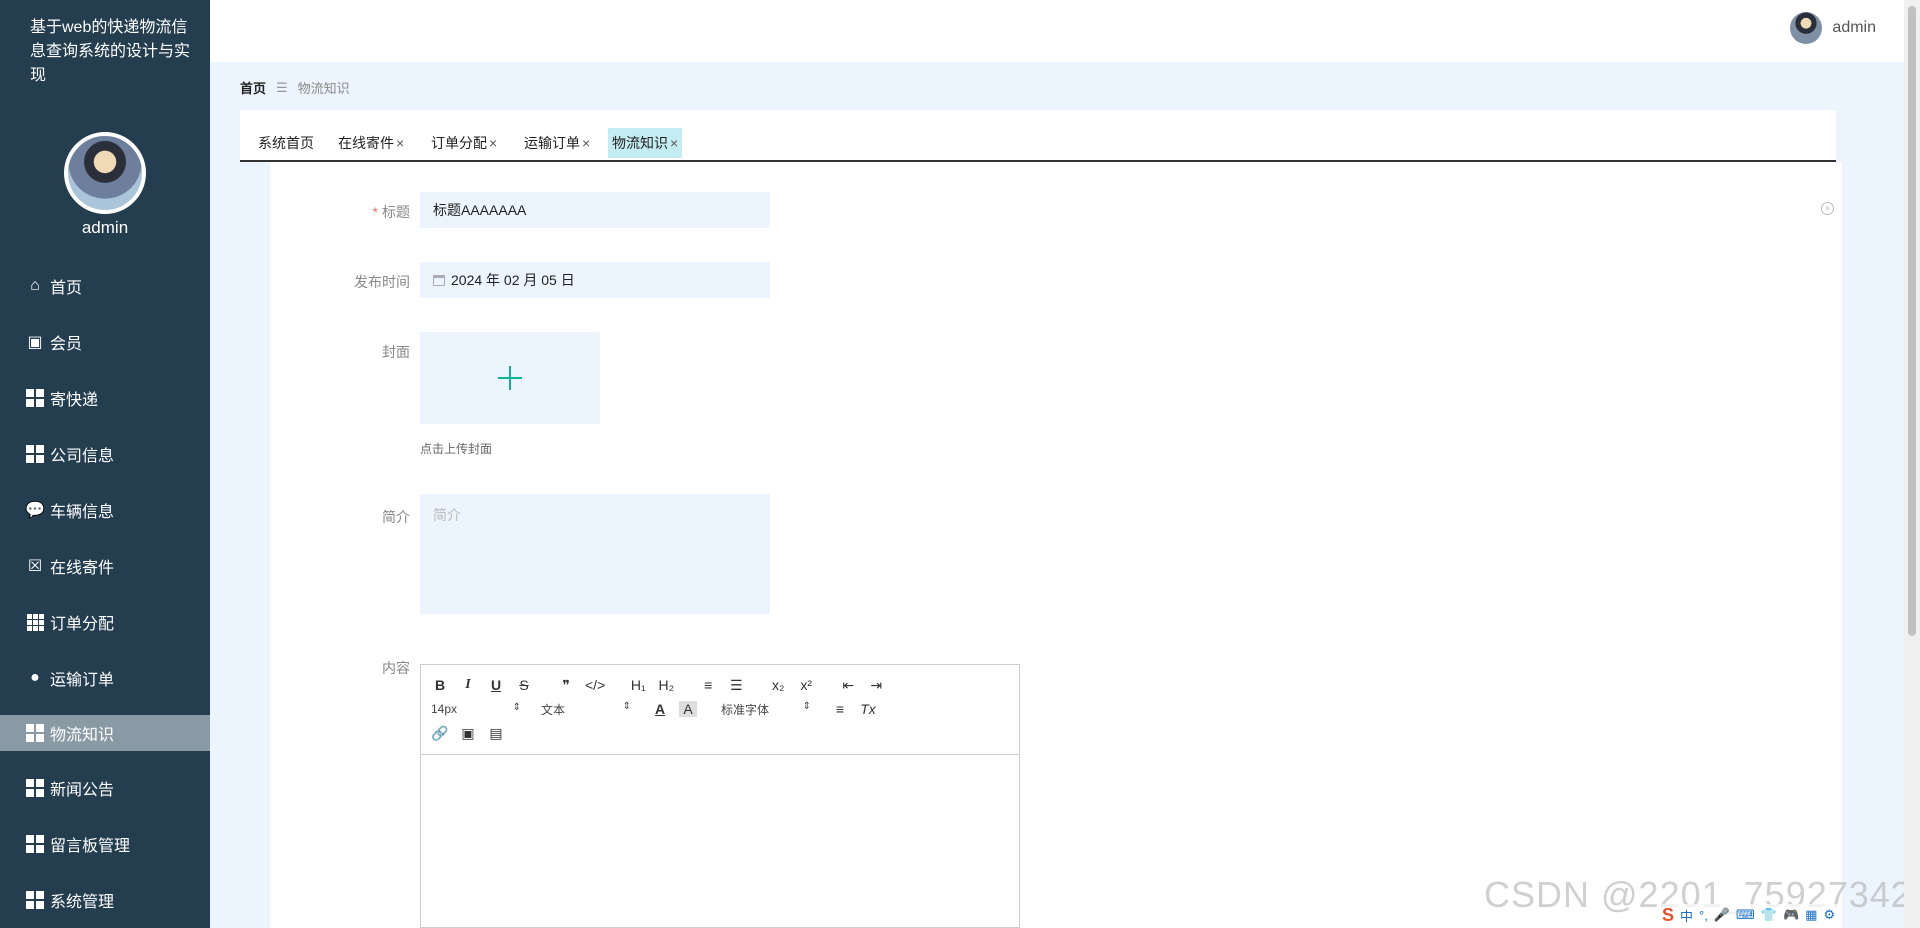  What do you see at coordinates (1057, 31) in the screenshot?
I see `top-header: admin` at bounding box center [1057, 31].